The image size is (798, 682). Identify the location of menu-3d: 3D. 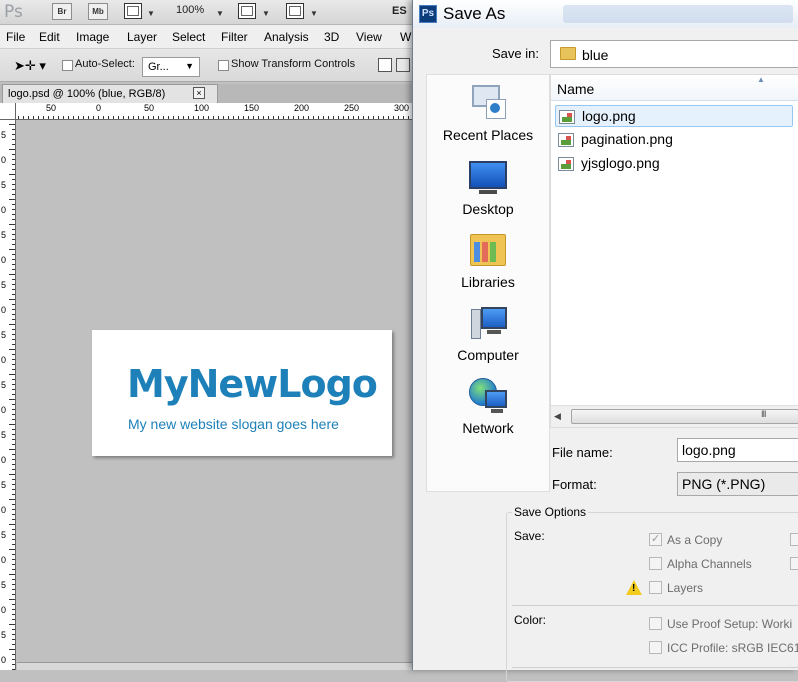
(331, 37).